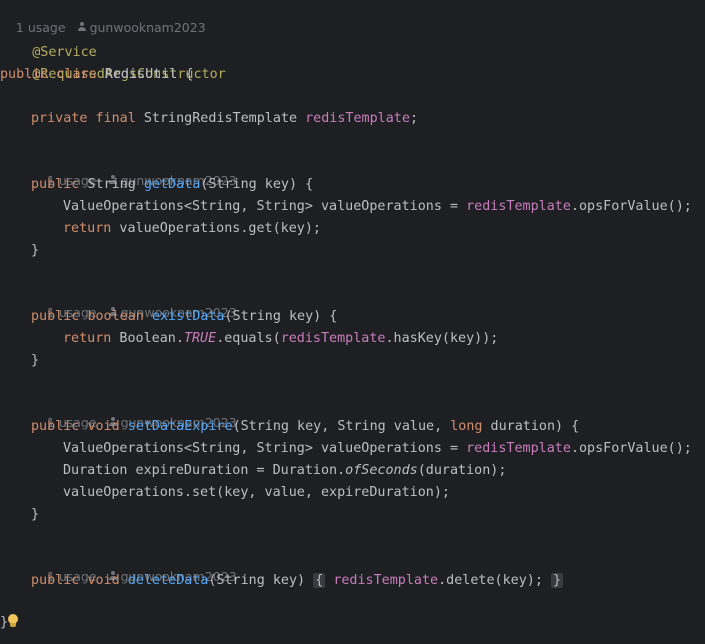 The image size is (705, 644). What do you see at coordinates (200, 338) in the screenshot?
I see `static-constant: TRUE` at bounding box center [200, 338].